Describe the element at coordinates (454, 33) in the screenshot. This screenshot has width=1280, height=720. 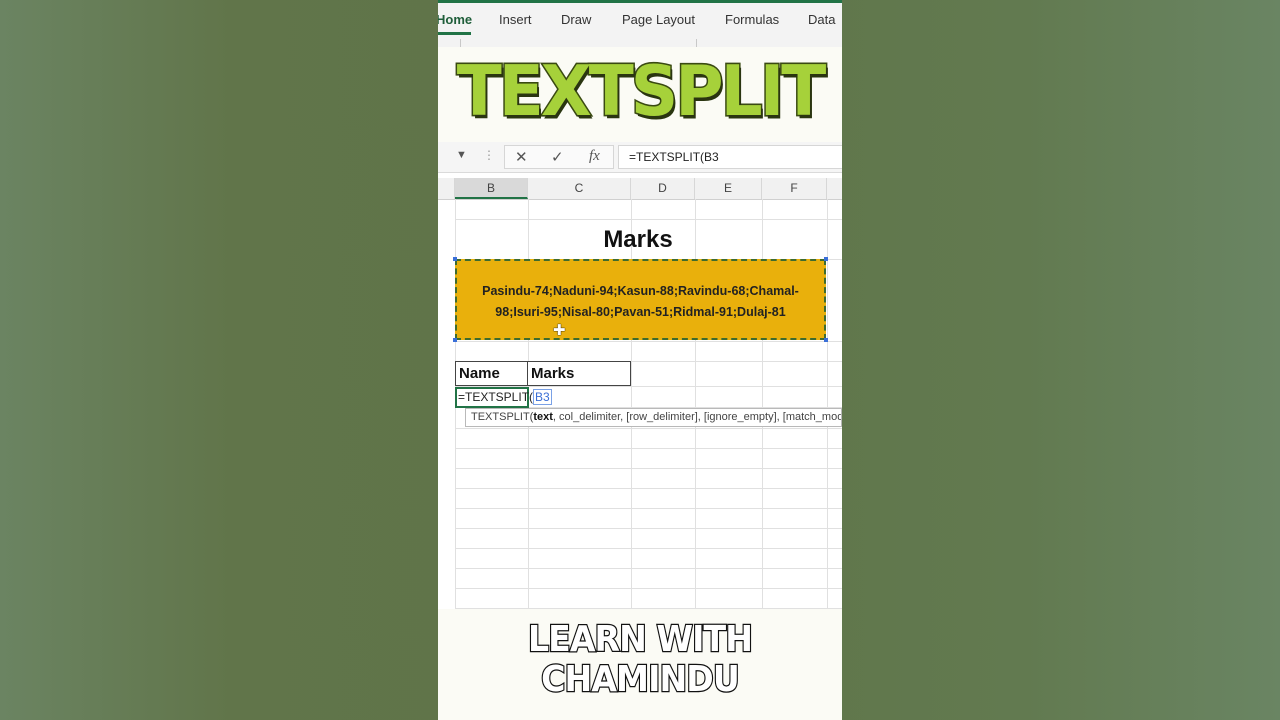
I see `active-tab-indicator` at that location.